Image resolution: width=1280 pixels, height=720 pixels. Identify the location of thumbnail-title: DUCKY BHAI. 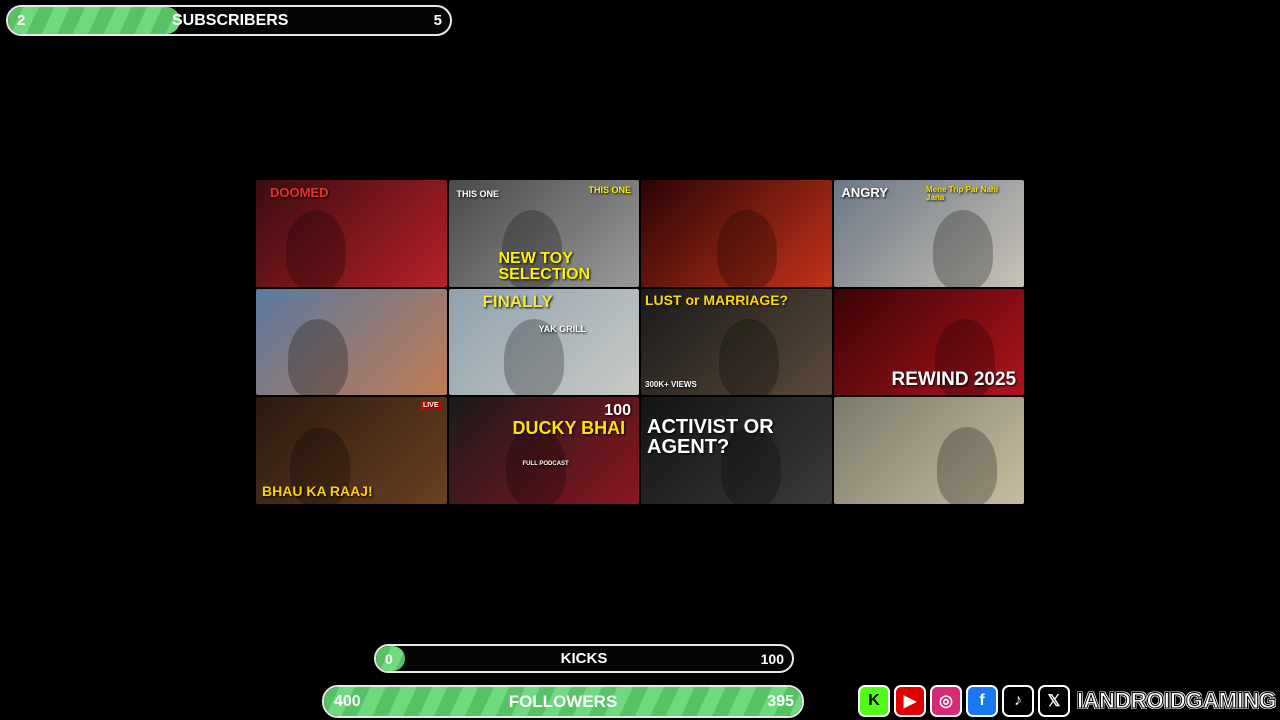
(569, 428).